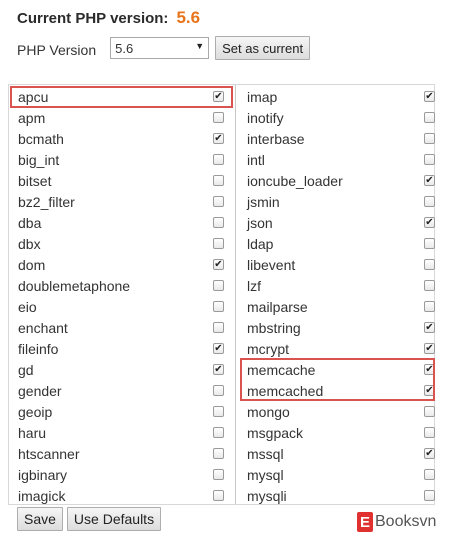 Image resolution: width=449 pixels, height=541 pixels. Describe the element at coordinates (29, 243) in the screenshot. I see `extension-name: dbx` at that location.